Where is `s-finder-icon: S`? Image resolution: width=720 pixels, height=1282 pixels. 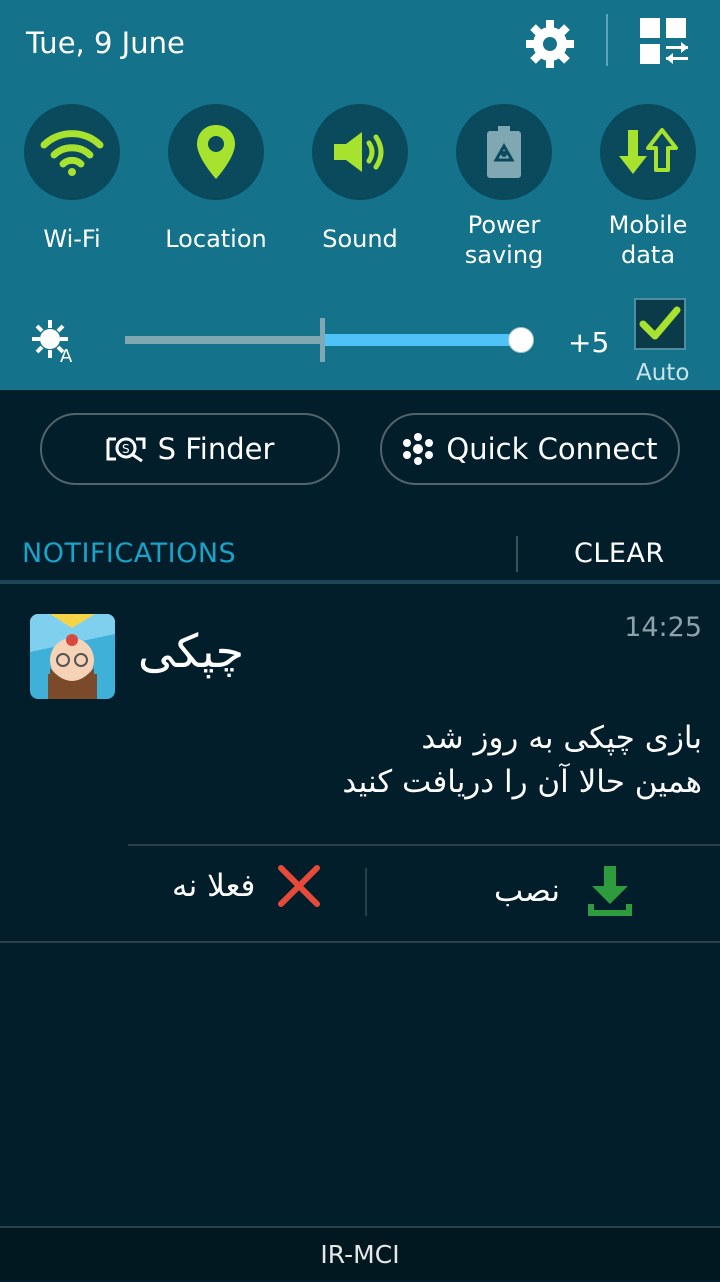
s-finder-icon: S is located at coordinates (126, 450).